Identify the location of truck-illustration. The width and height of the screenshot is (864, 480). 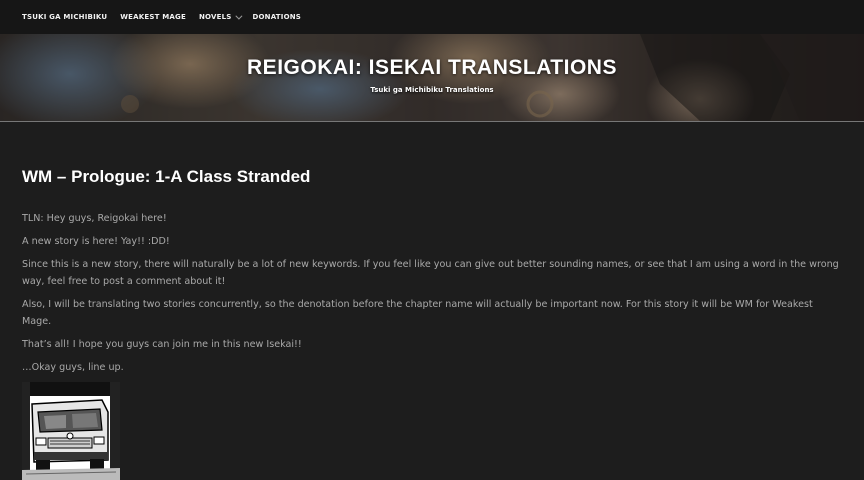
(71, 431).